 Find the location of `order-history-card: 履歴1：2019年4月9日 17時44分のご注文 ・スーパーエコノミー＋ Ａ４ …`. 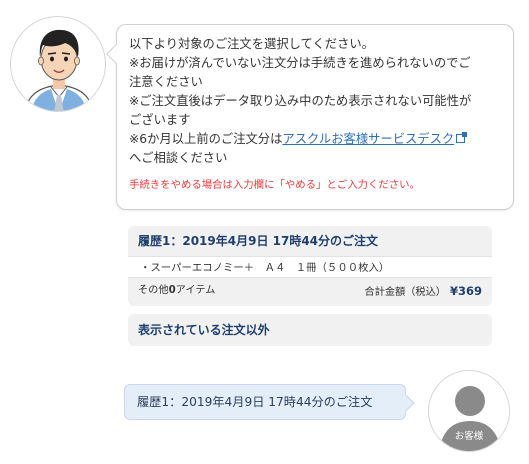

order-history-card: 履歴1：2019年4月9日 17時44分のご注文 ・スーパーエコノミー＋ Ａ４ … is located at coordinates (310, 266).